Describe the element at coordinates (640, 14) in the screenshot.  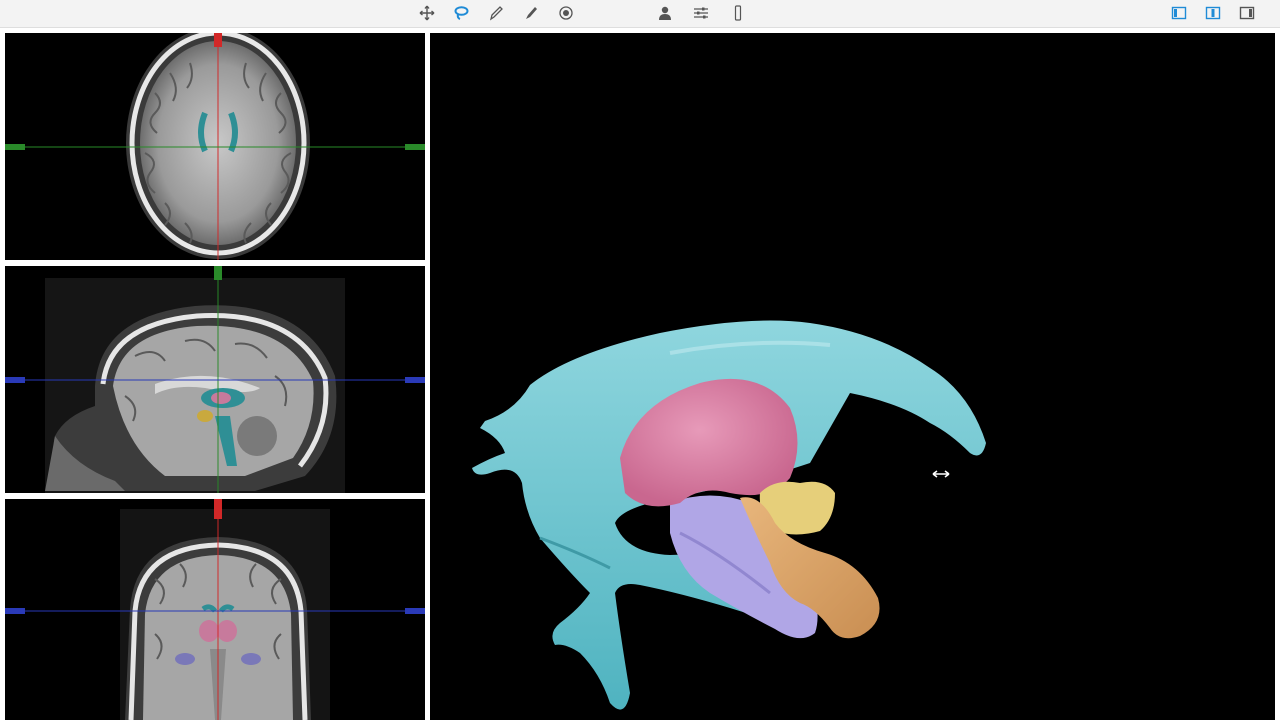
I see `toolbar` at that location.